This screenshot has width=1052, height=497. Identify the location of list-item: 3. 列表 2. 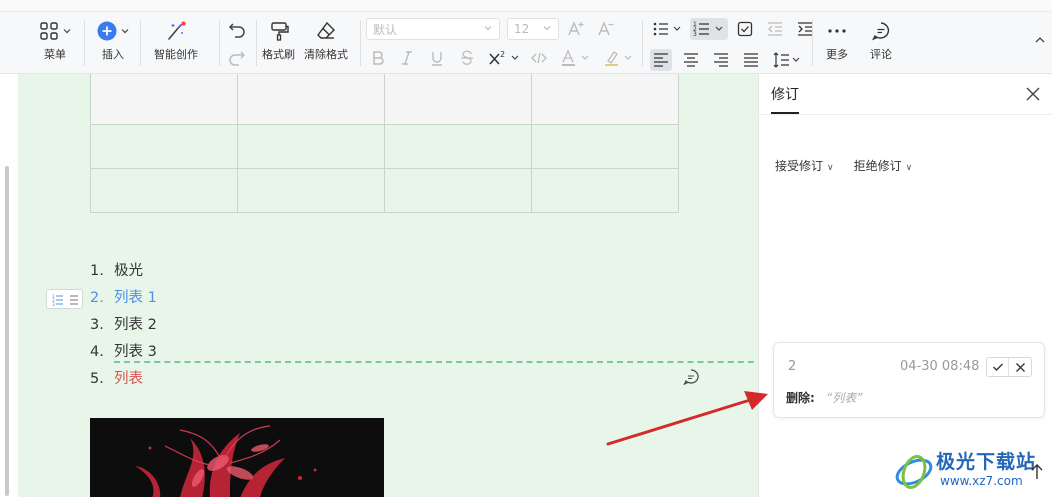
(123, 325).